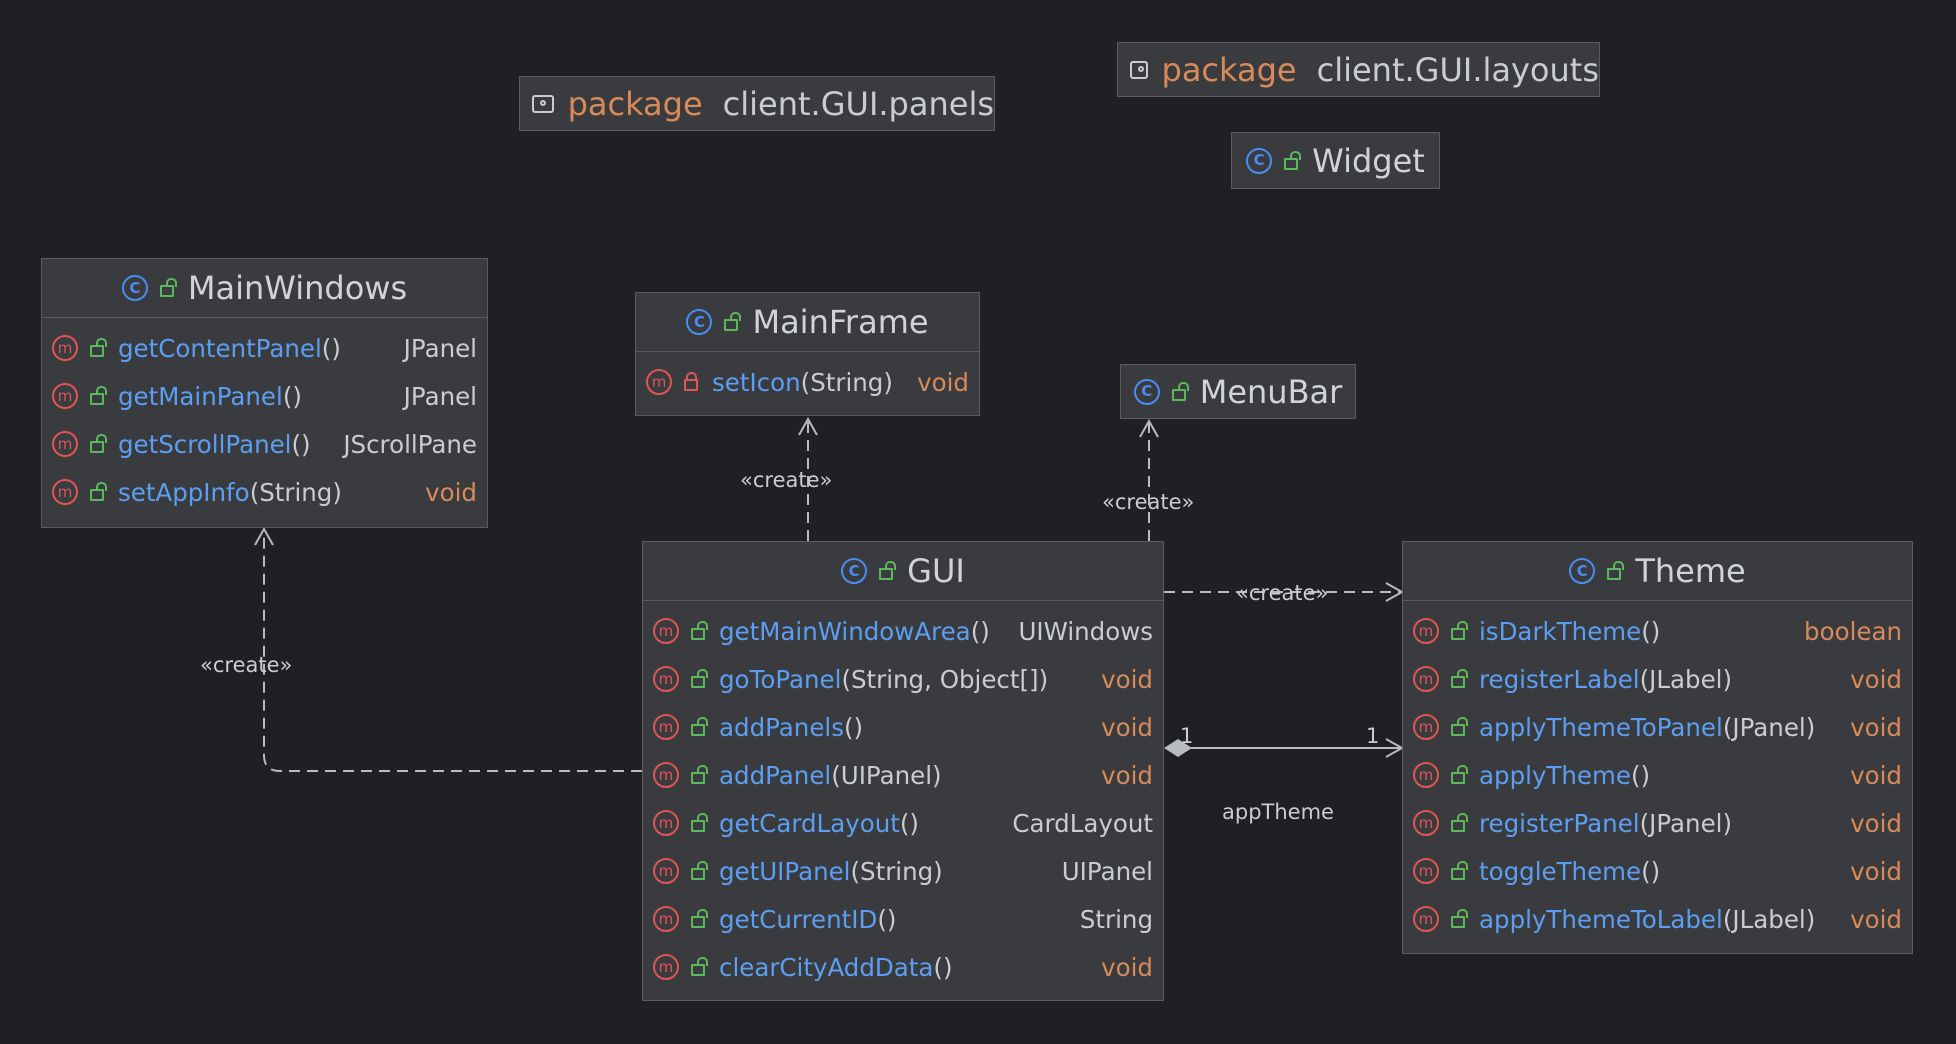  What do you see at coordinates (264, 492) in the screenshot?
I see `method-row: m setAppInfo (String) void` at bounding box center [264, 492].